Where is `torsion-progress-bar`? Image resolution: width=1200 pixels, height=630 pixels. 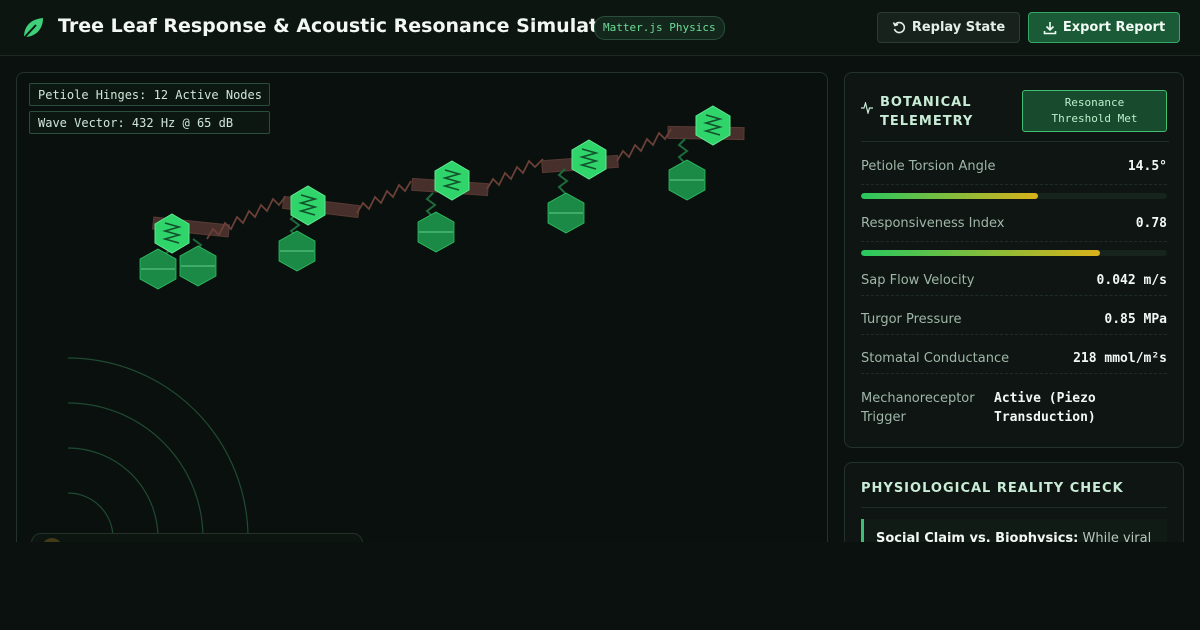
torsion-progress-bar is located at coordinates (1014, 196).